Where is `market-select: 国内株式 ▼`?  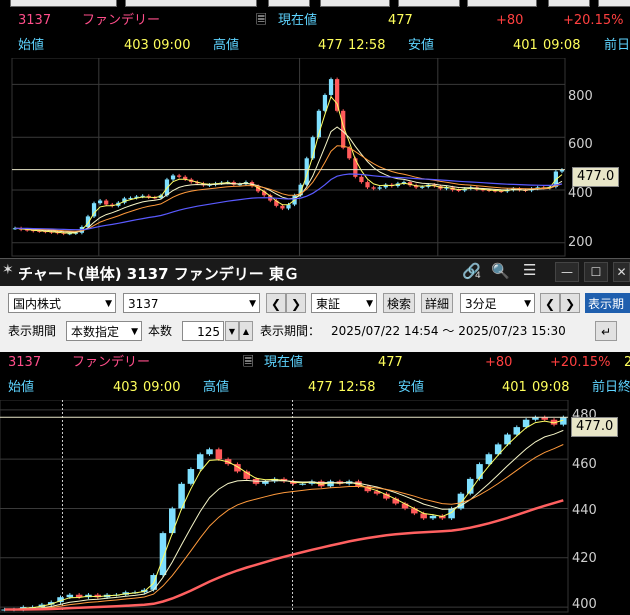 market-select: 国内株式 ▼ is located at coordinates (62, 303).